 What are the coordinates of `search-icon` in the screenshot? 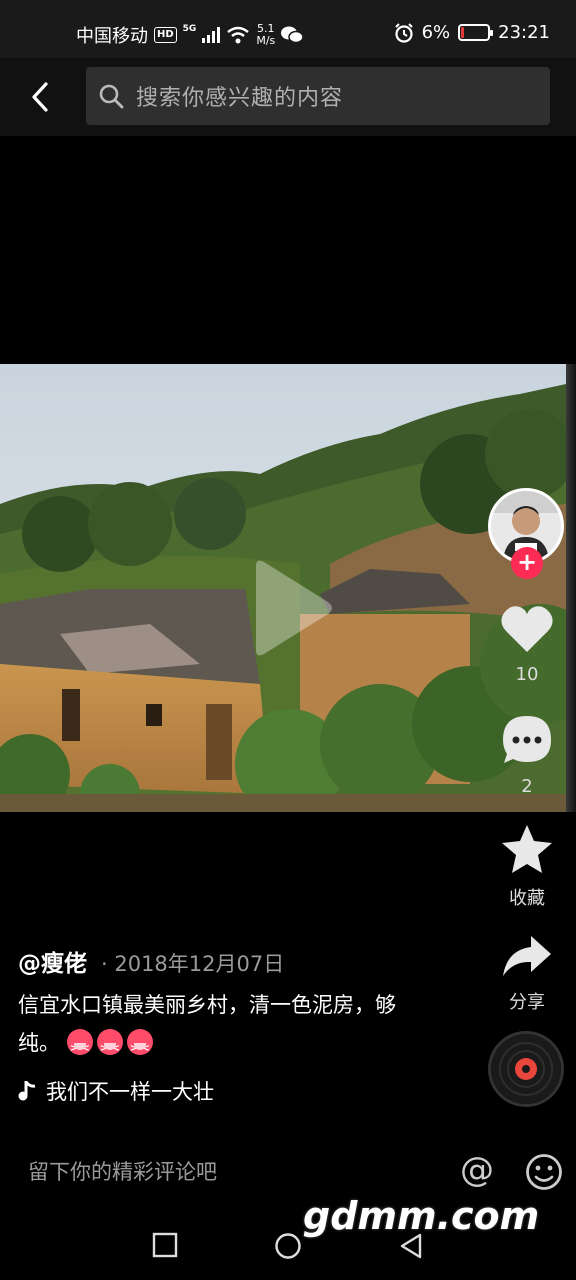 It's located at (111, 96).